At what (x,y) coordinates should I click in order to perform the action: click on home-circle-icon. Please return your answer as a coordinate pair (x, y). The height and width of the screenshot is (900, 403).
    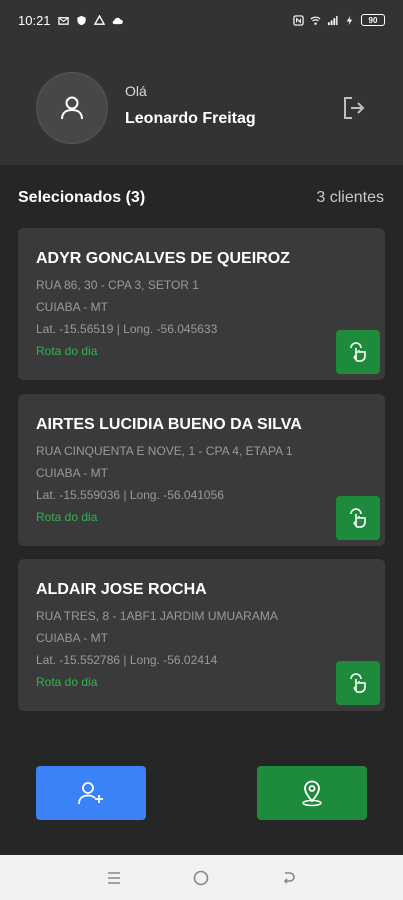
    Looking at the image, I should click on (201, 877).